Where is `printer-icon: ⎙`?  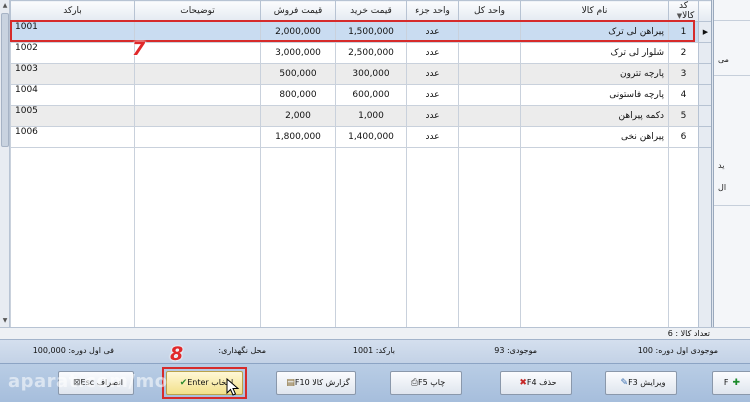
printer-icon: ⎙ is located at coordinates (414, 383).